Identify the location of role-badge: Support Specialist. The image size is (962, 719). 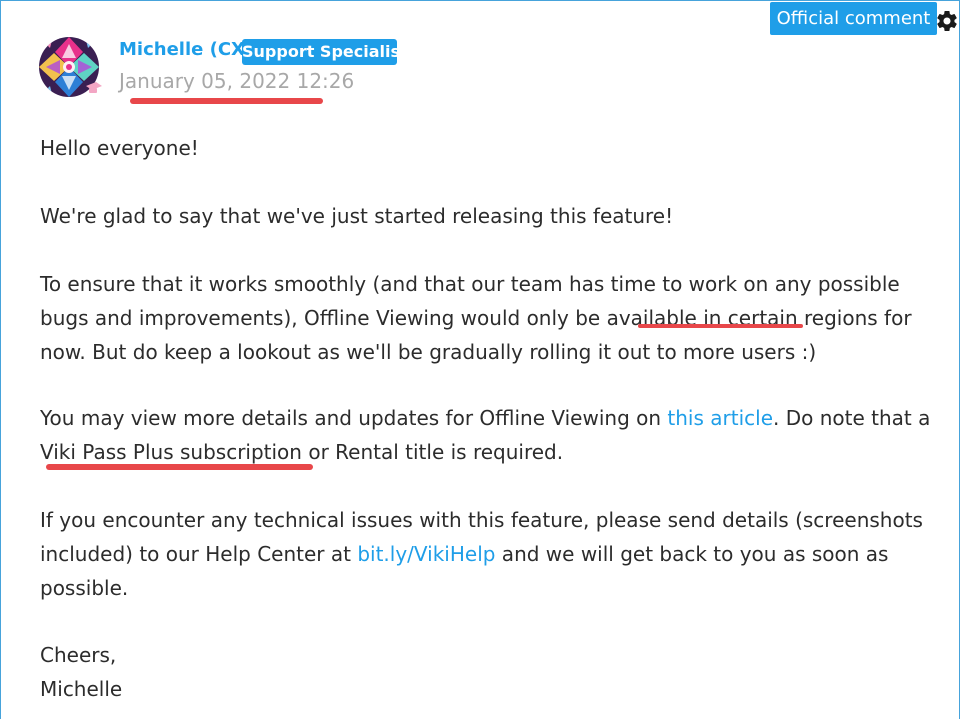
(325, 52).